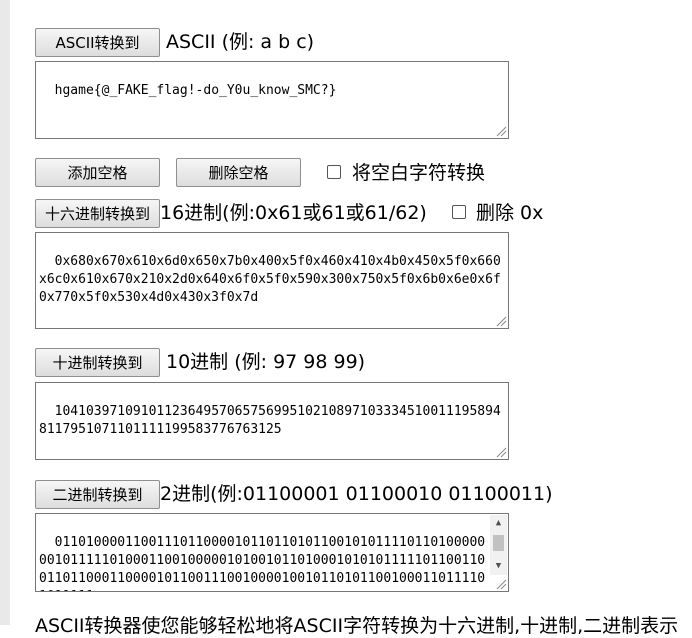 This screenshot has width=692, height=638. Describe the element at coordinates (97, 172) in the screenshot. I see `add-space-button: 添加空格` at that location.